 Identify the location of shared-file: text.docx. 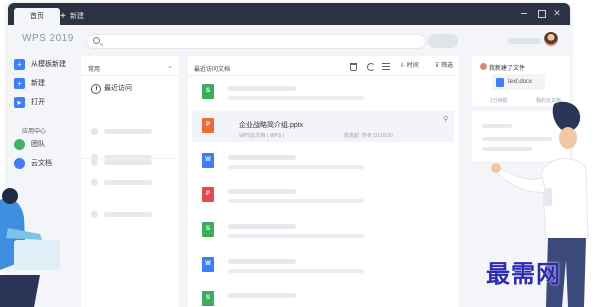
(518, 82).